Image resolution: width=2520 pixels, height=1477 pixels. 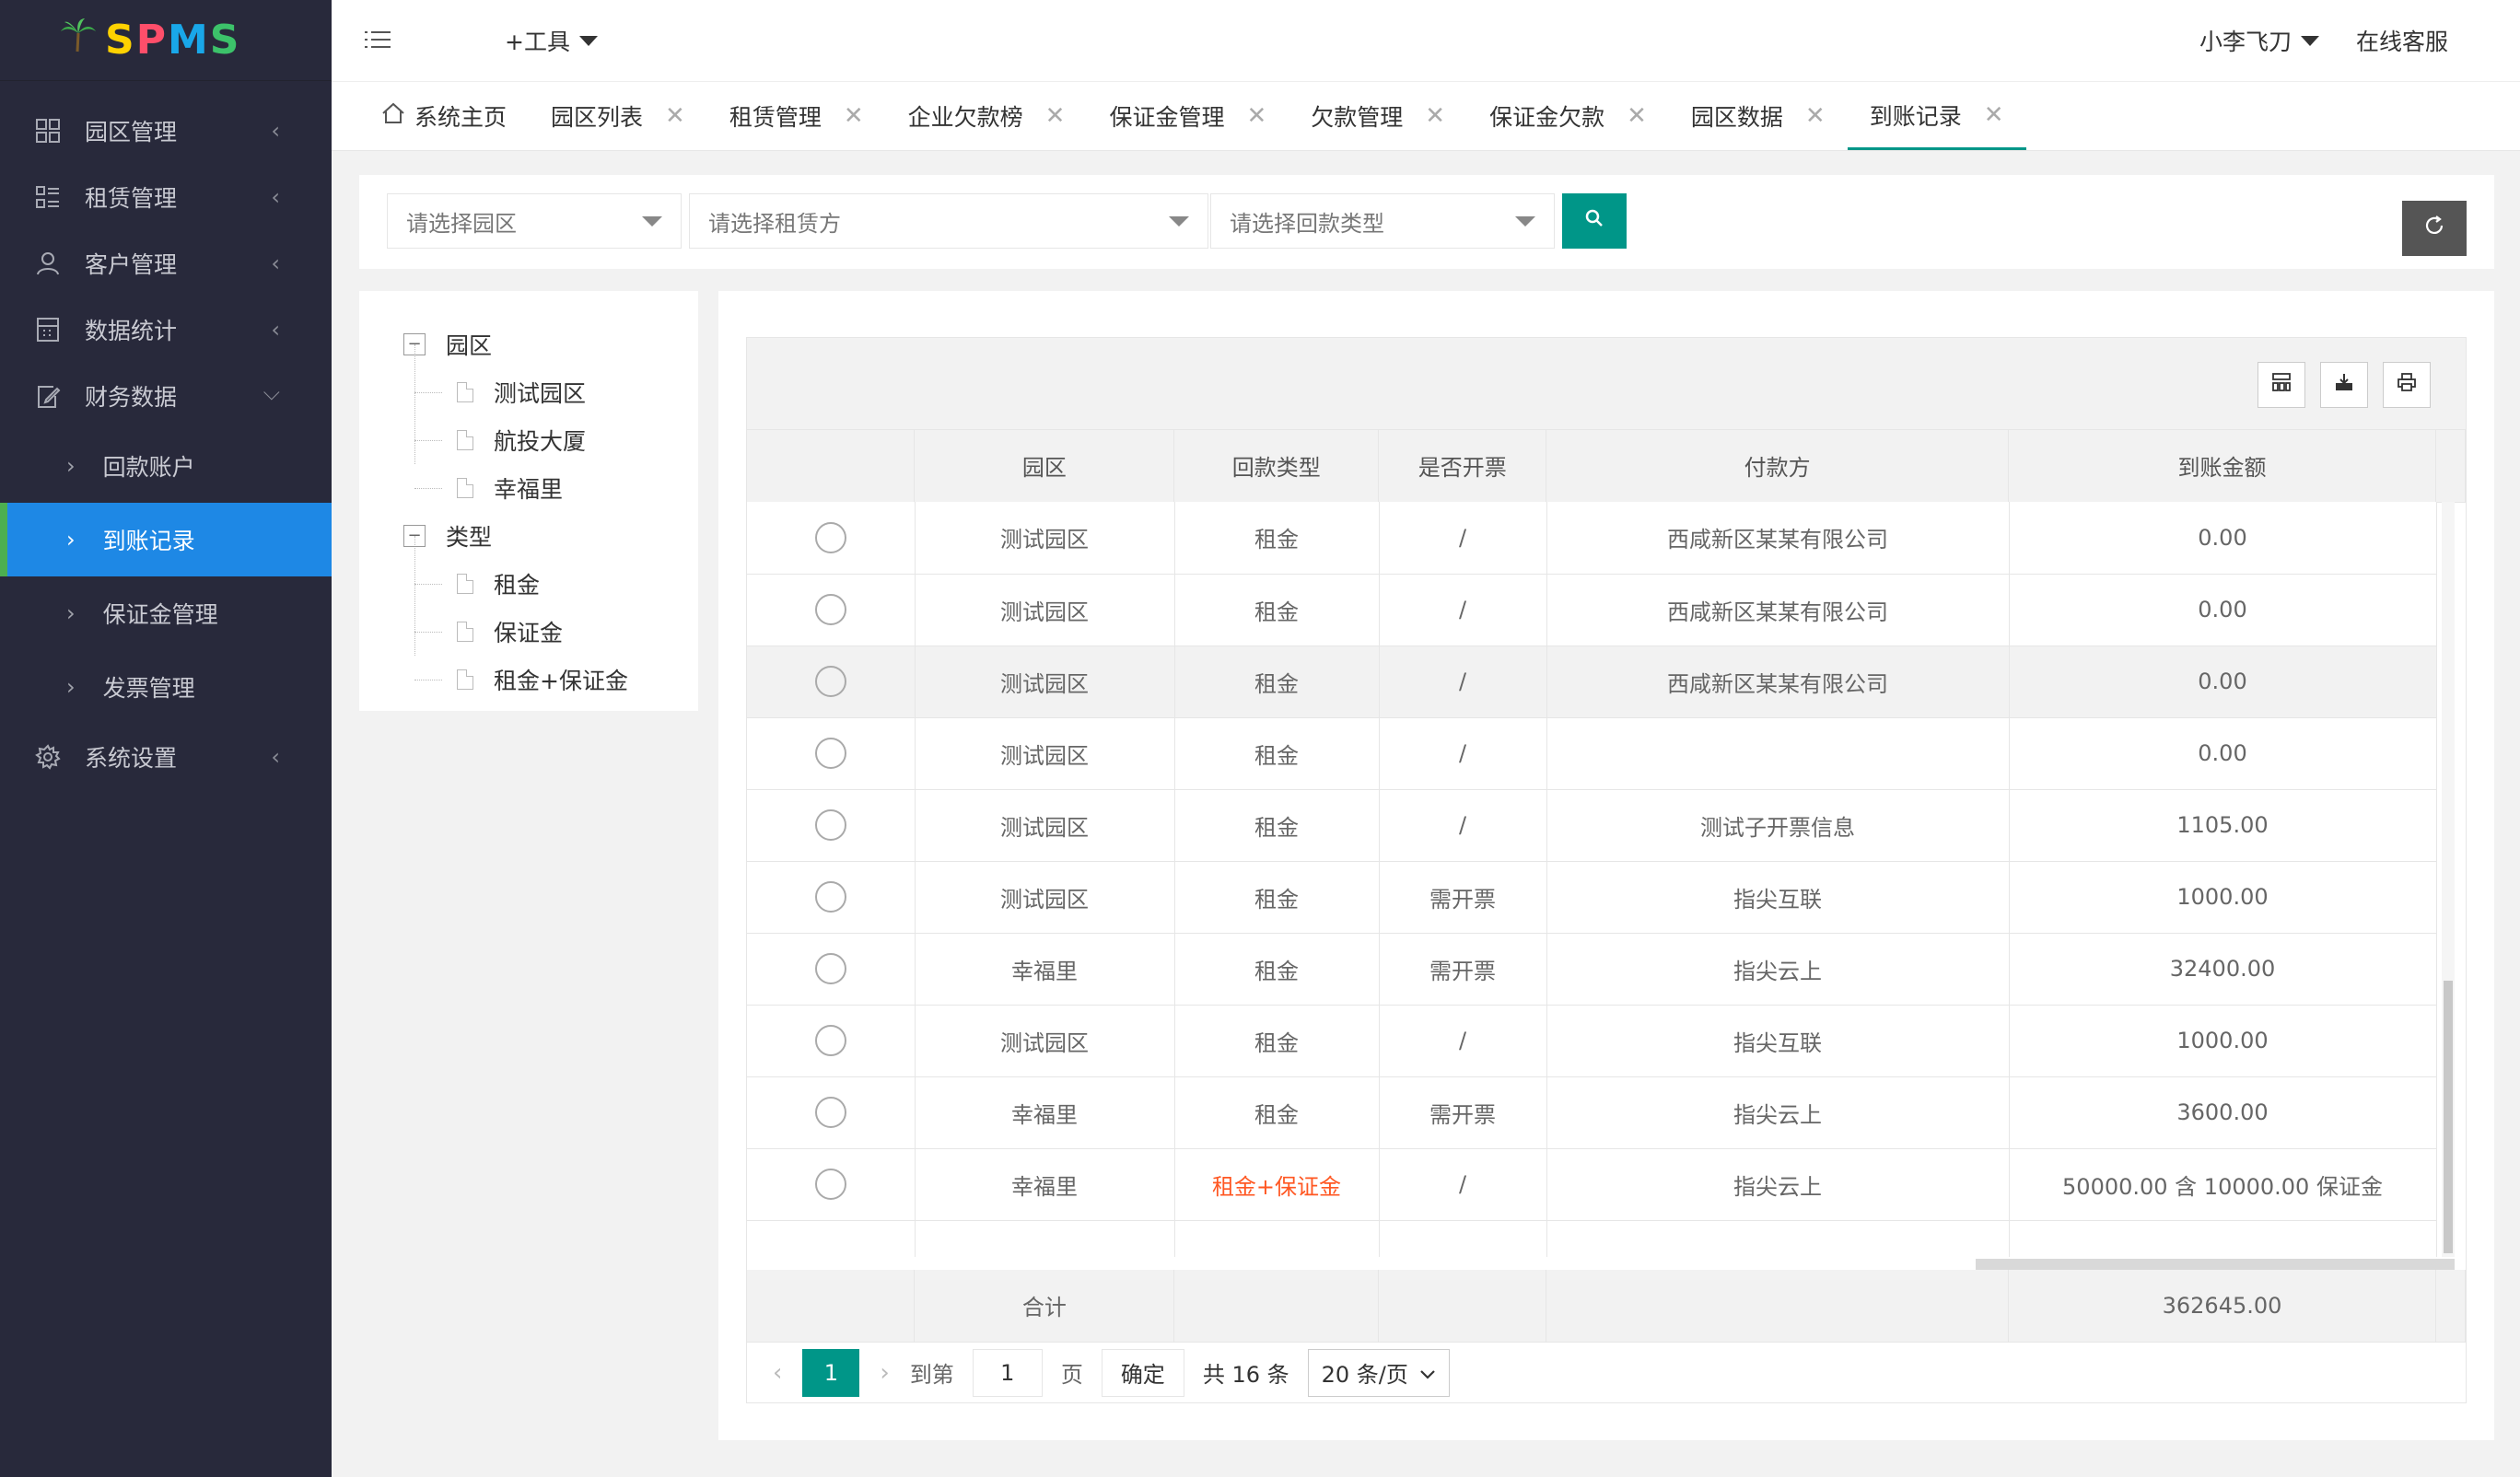 What do you see at coordinates (777, 1373) in the screenshot?
I see `prev-page-icon: ‹` at bounding box center [777, 1373].